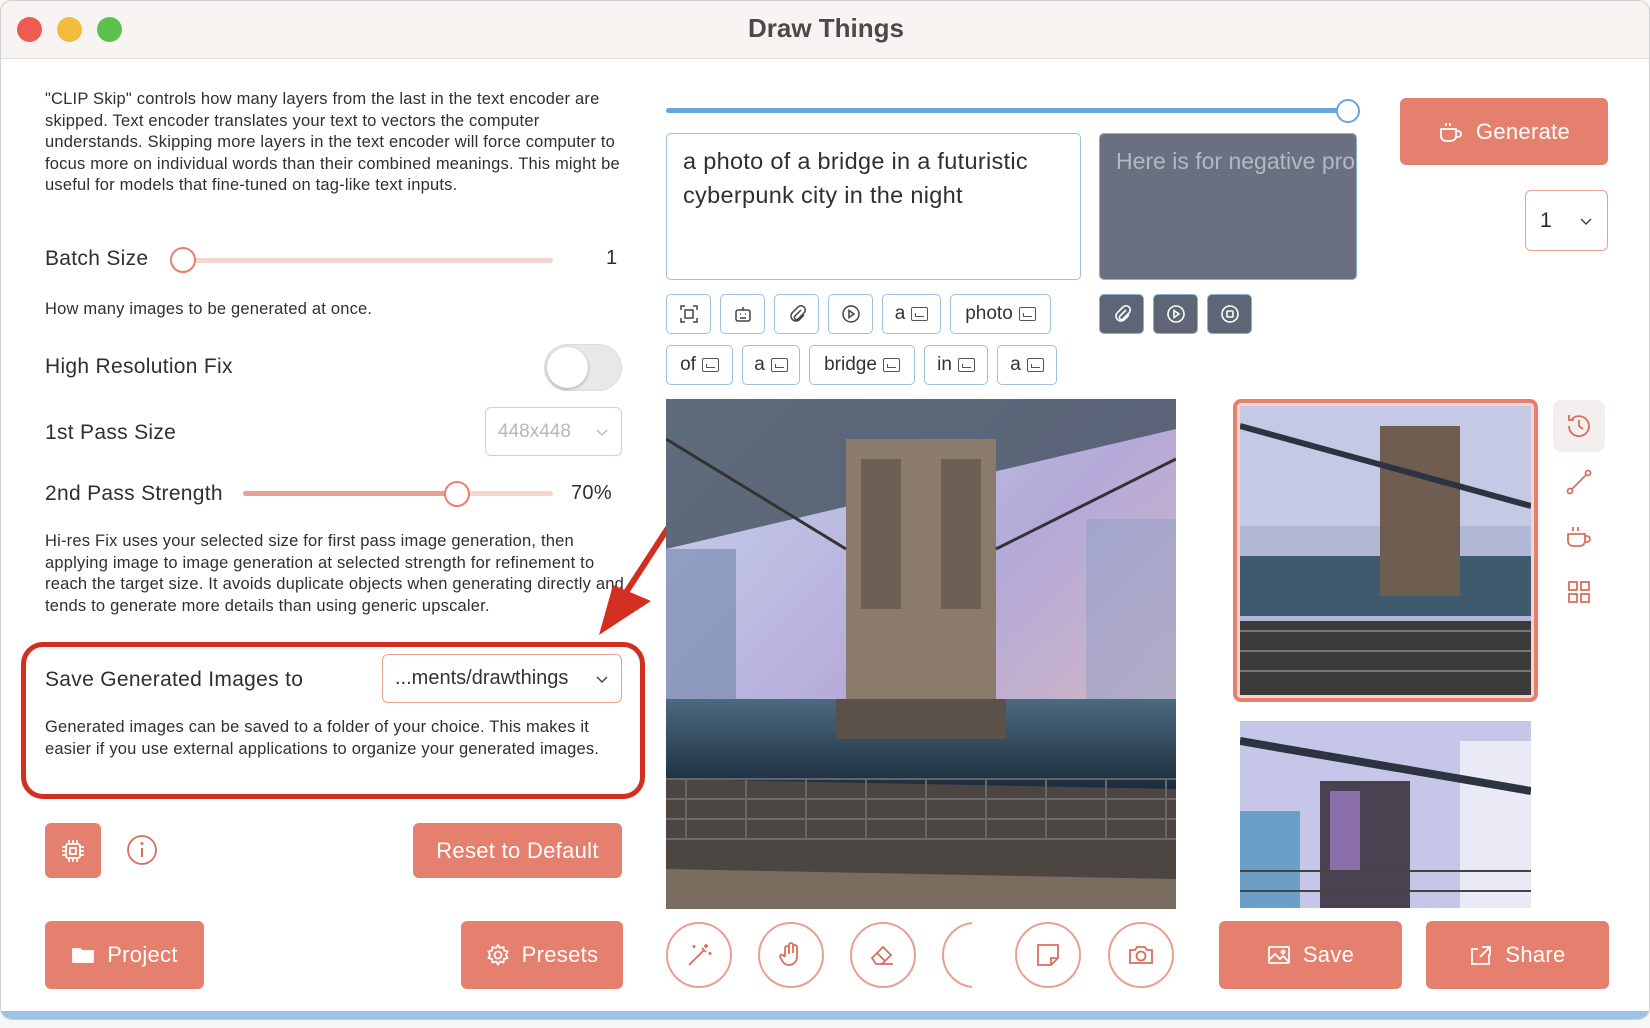  Describe the element at coordinates (1278, 955) in the screenshot. I see `image-icon` at that location.